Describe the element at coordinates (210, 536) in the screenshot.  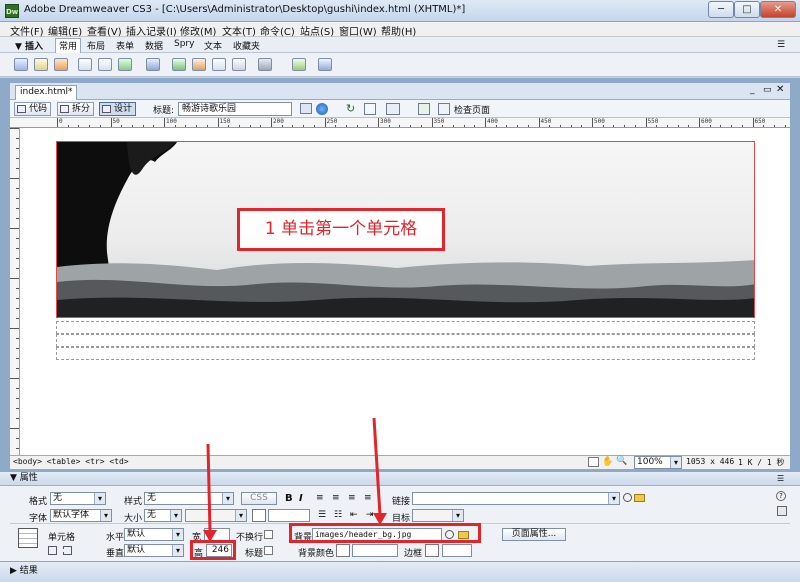
I see `height-arrow-head` at that location.